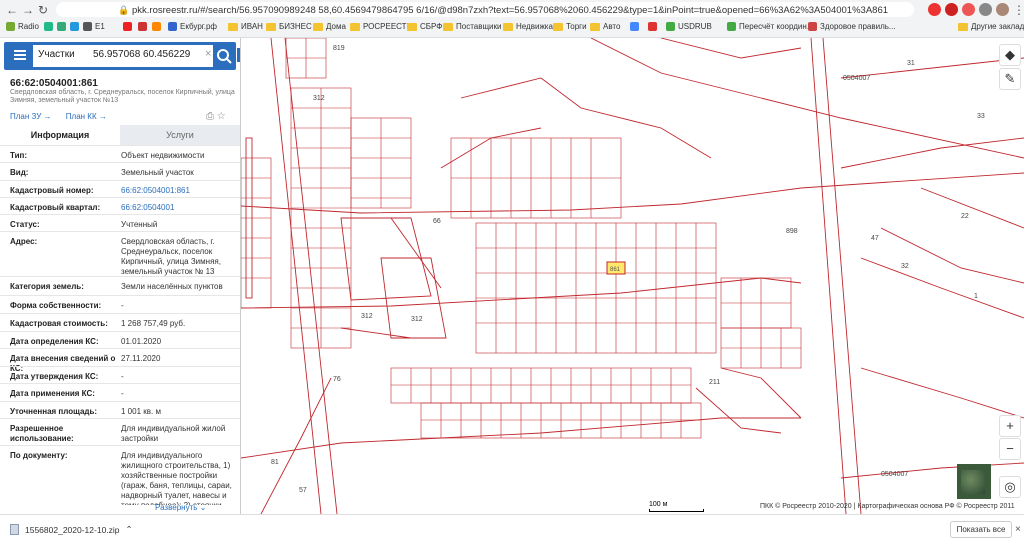  Describe the element at coordinates (28, 10) in the screenshot. I see `forward-icon: →` at that location.